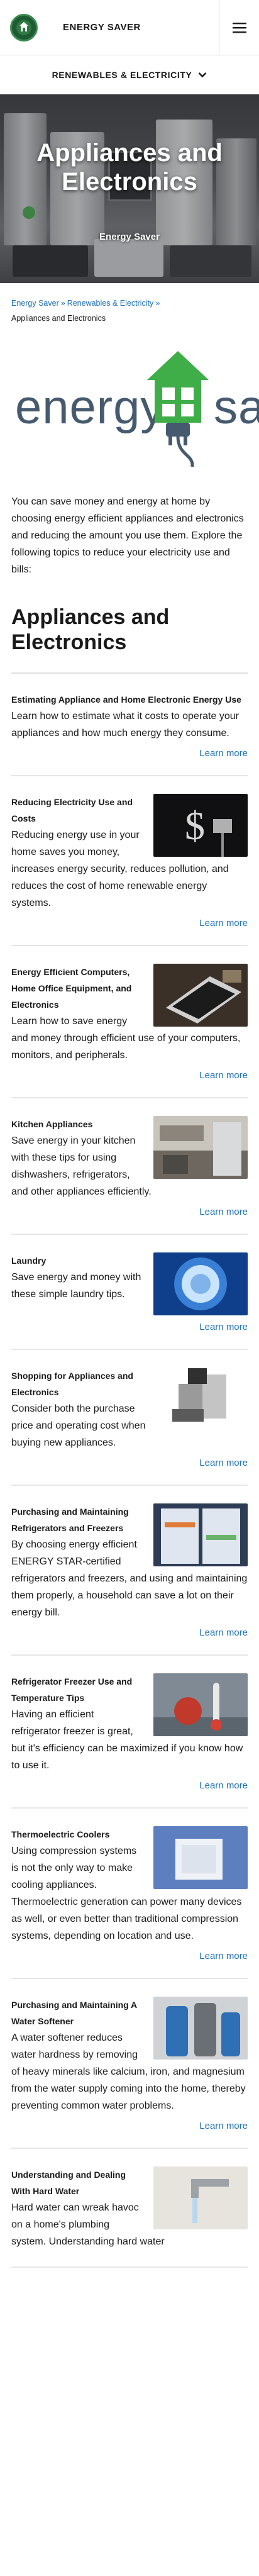 The width and height of the screenshot is (259, 2576). What do you see at coordinates (200, 1147) in the screenshot?
I see `topic-card-image-kitchen` at bounding box center [200, 1147].